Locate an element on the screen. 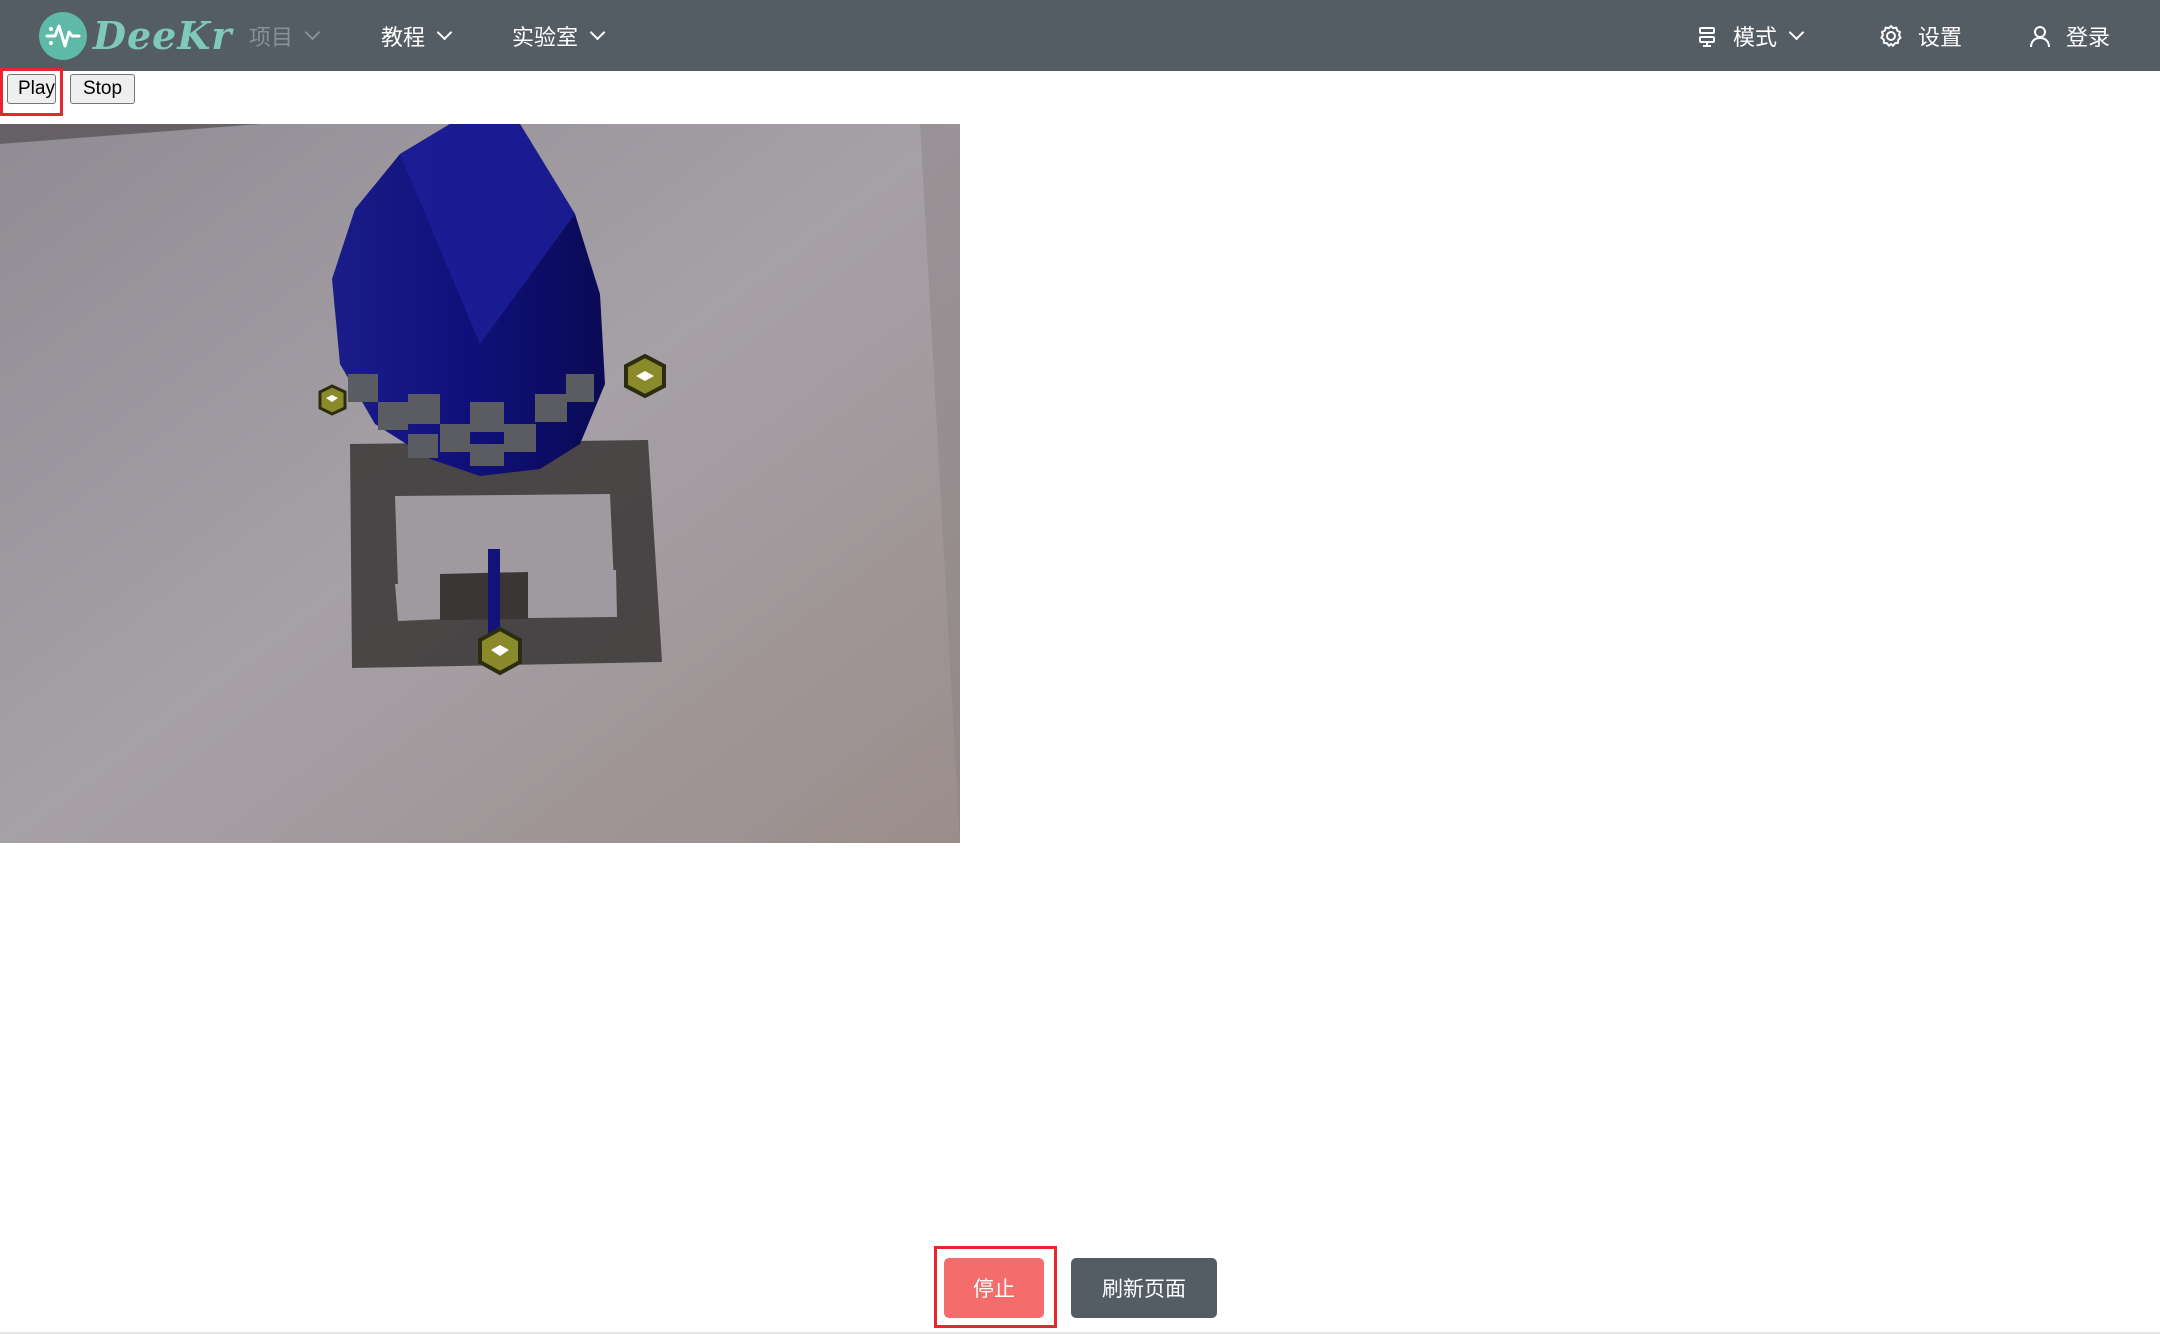 The image size is (2160, 1334). ar-waypoint-right is located at coordinates (645, 376).